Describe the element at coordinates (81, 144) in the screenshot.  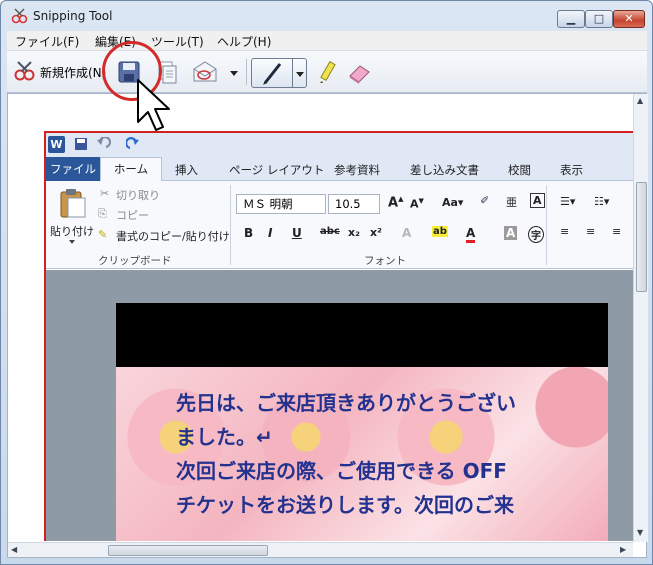
I see `save-icon` at that location.